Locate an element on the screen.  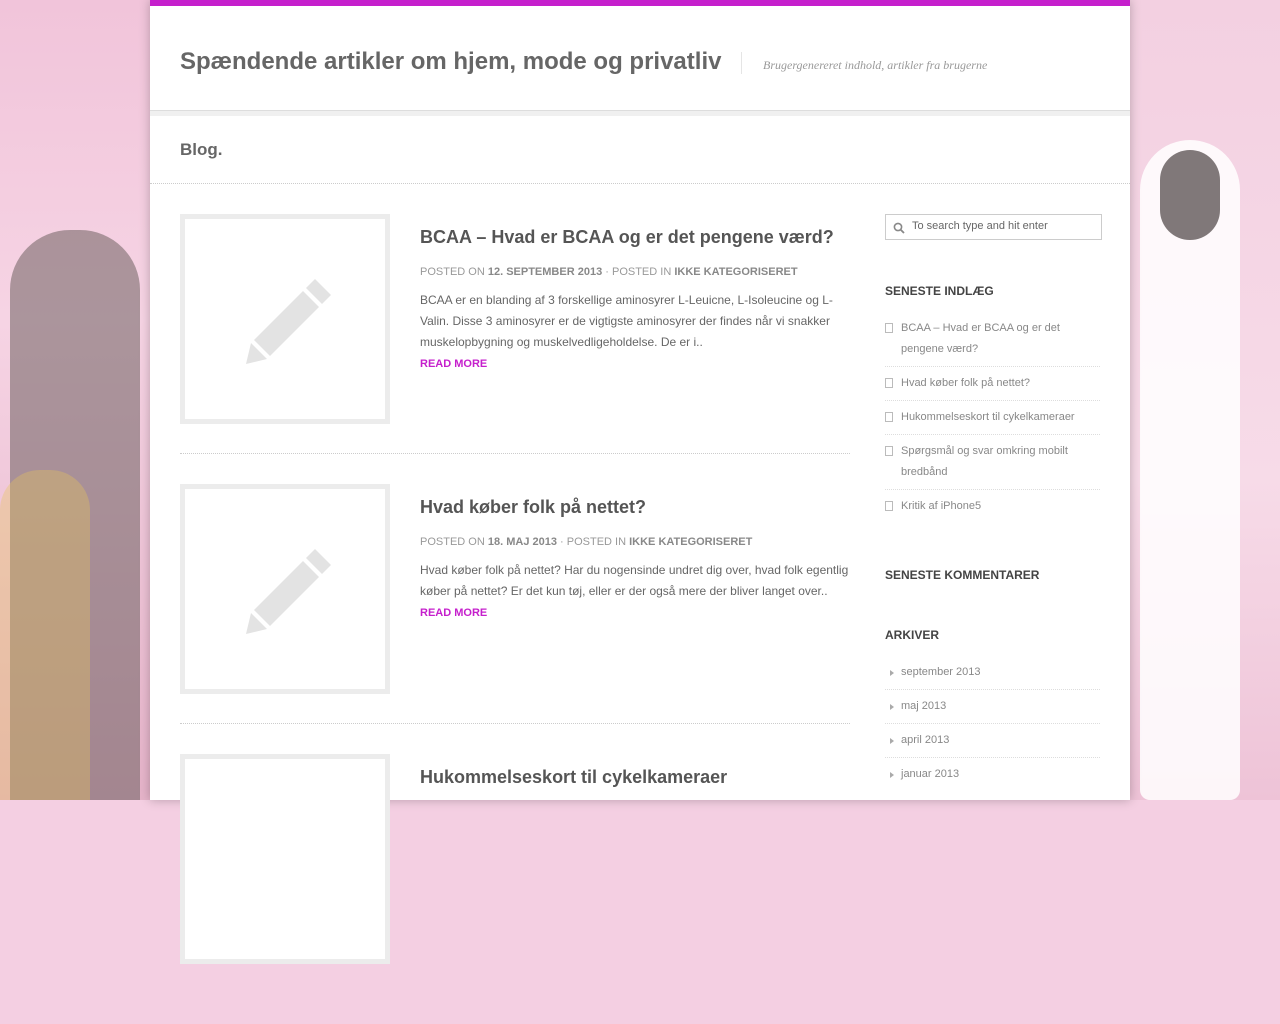
page-title-bar: Blog. is located at coordinates (640, 150).